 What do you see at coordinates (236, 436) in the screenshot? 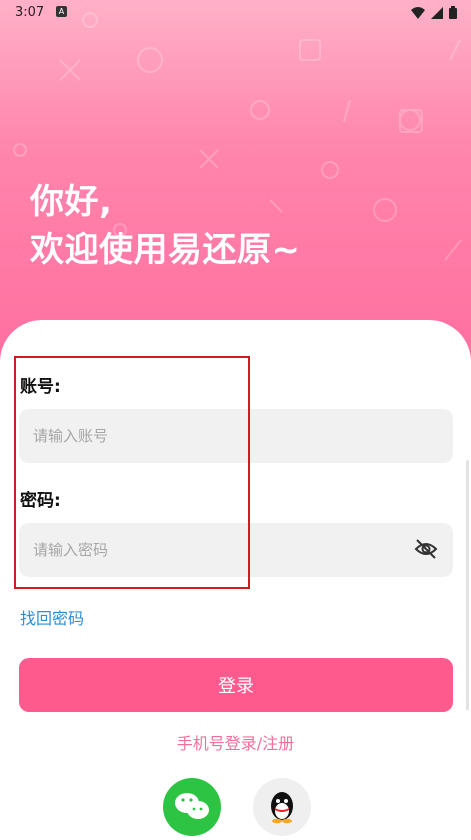
I see `account-input` at bounding box center [236, 436].